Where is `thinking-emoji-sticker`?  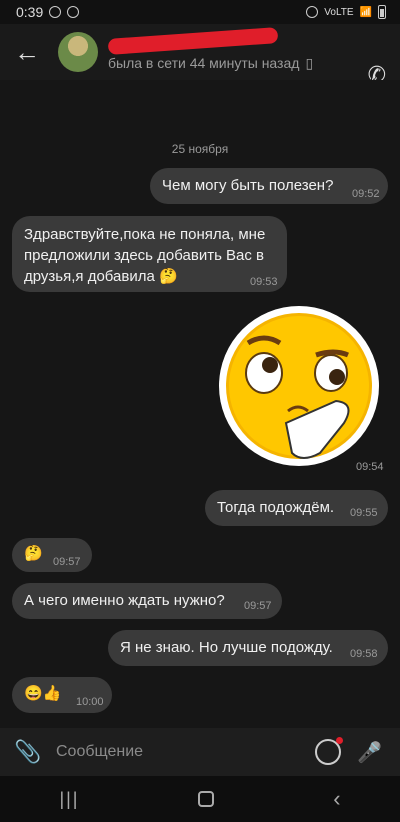 thinking-emoji-sticker is located at coordinates (299, 386).